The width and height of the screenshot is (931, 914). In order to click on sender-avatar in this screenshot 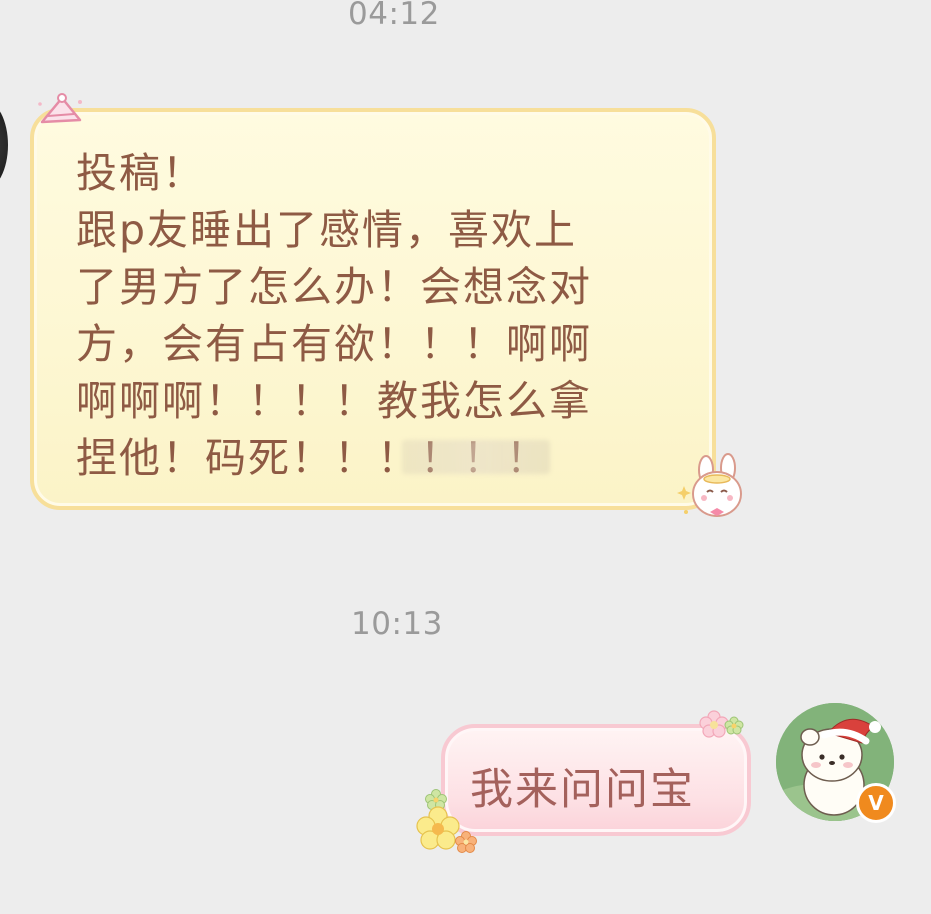, I will do `click(4, 145)`.